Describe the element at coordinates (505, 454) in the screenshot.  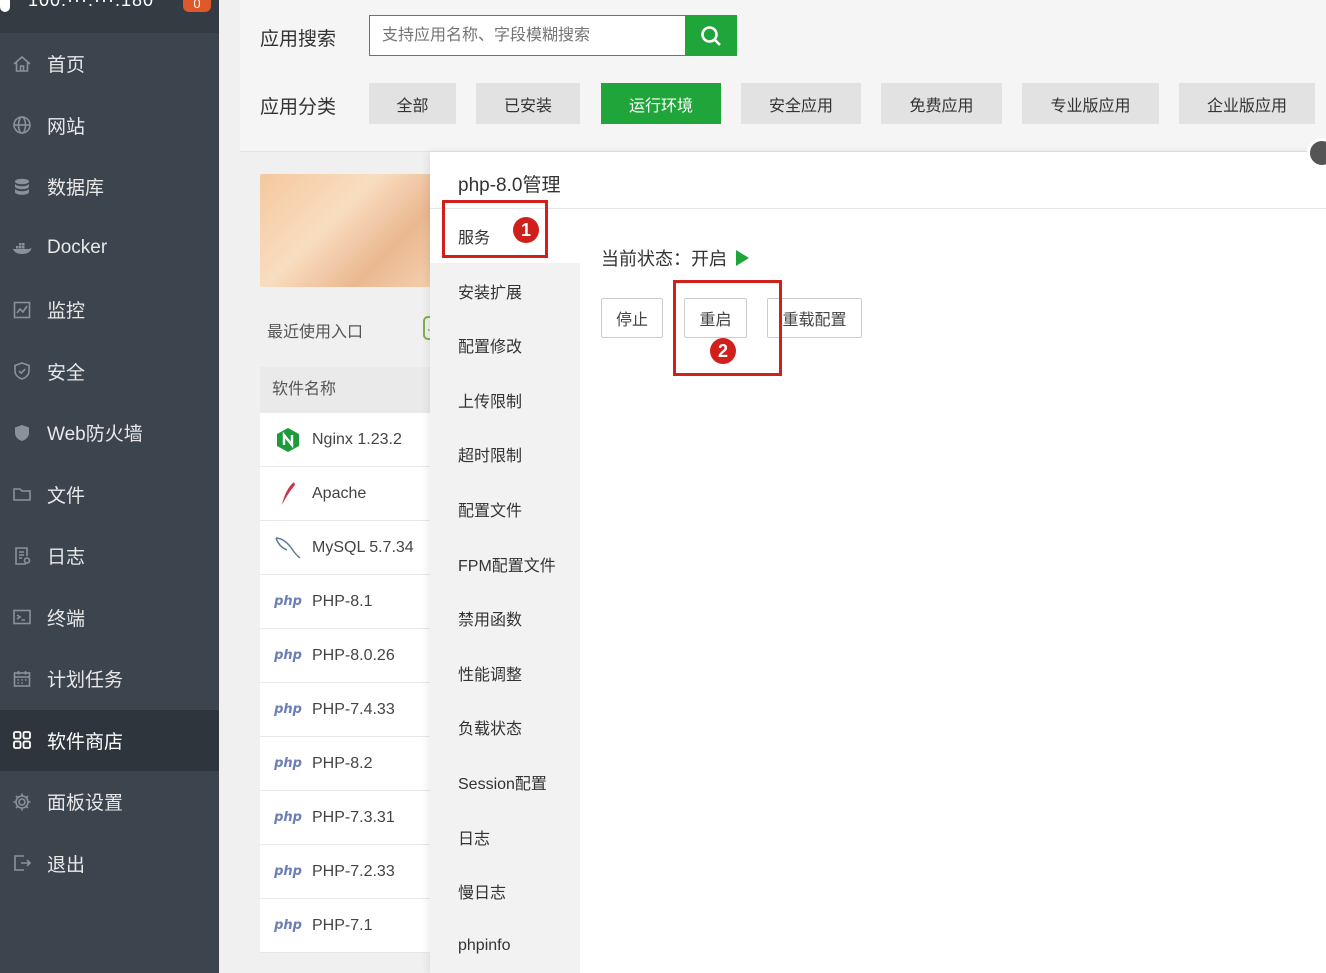
I see `menu-item-timeout-limit: 超时限制` at that location.